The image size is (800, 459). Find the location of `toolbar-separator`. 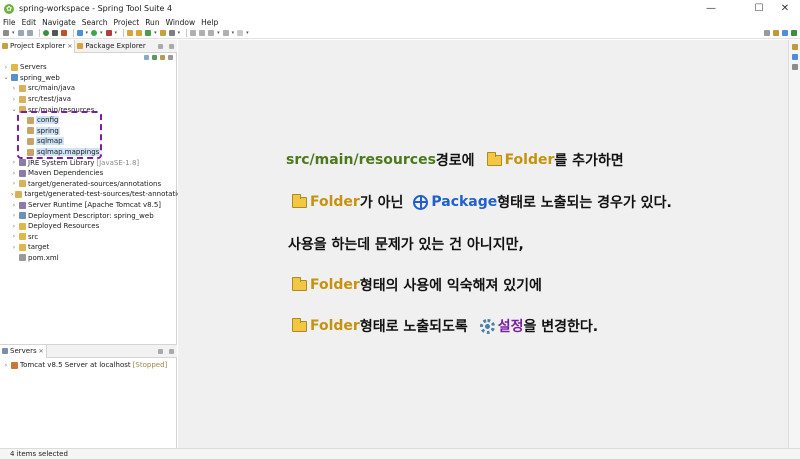

toolbar-separator is located at coordinates (73, 33).